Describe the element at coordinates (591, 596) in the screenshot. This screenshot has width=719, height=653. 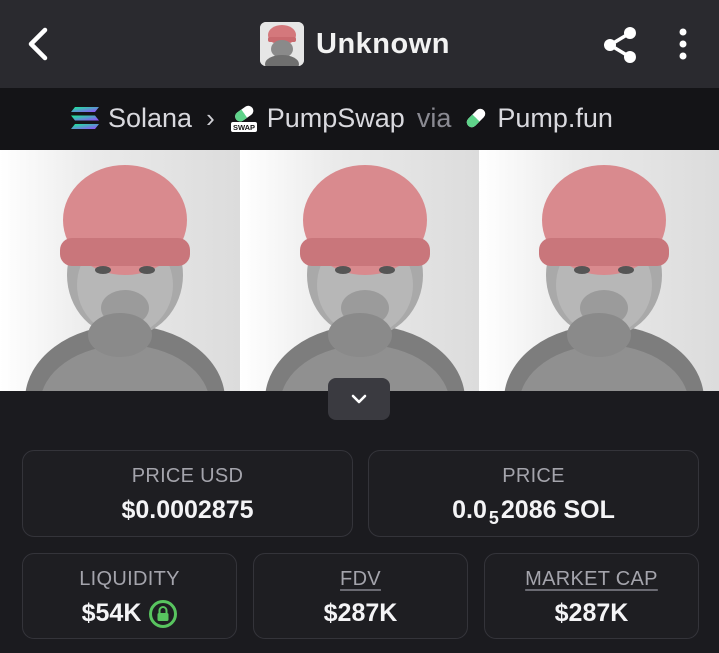
I see `market-cap-card: MARKET CAP $287K` at that location.